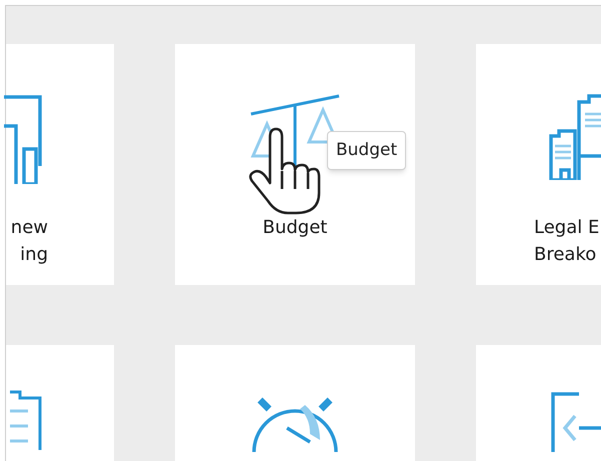 The image size is (601, 461). I want to click on tooltip: Budget, so click(366, 150).